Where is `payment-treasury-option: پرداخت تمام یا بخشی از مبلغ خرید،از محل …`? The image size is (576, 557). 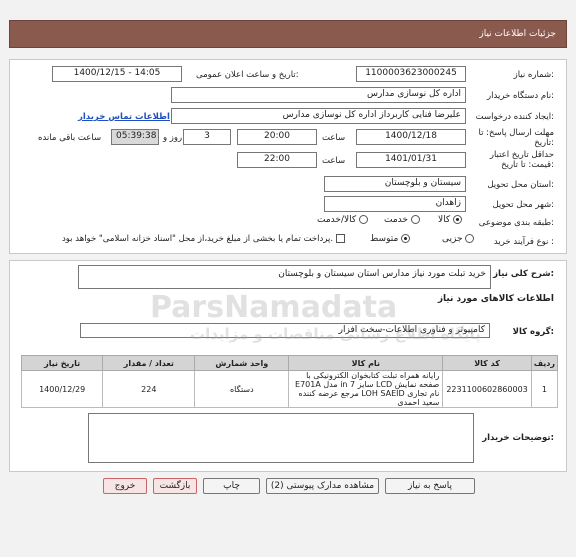 payment-treasury-option: پرداخت تمام یا بخشی از مبلغ خرید،از محل … is located at coordinates (203, 239).